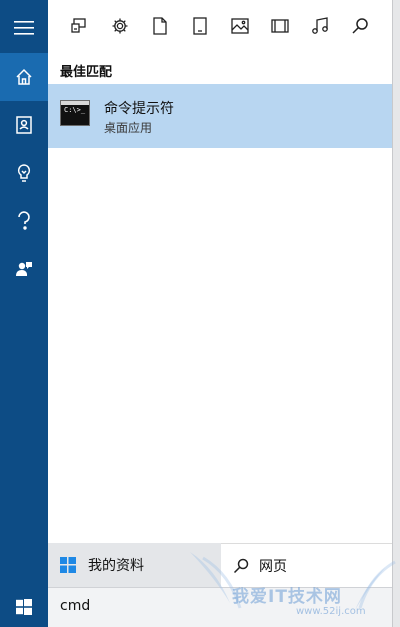 The height and width of the screenshot is (627, 400). Describe the element at coordinates (24, 77) in the screenshot. I see `home-icon` at that location.